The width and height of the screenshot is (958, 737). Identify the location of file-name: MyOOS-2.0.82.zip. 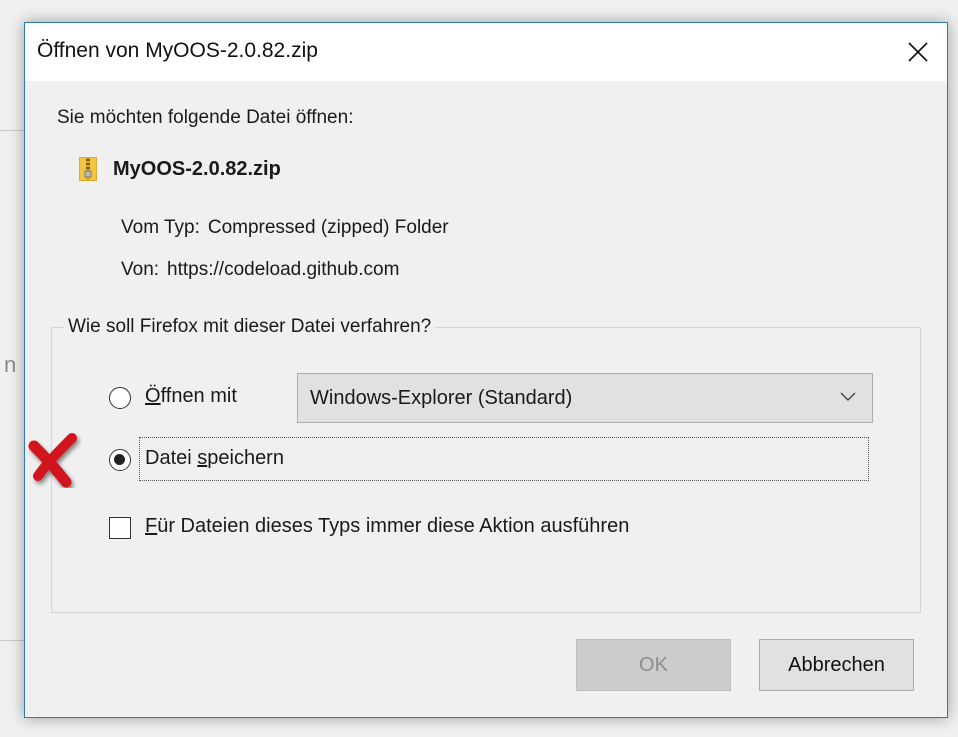
(197, 168).